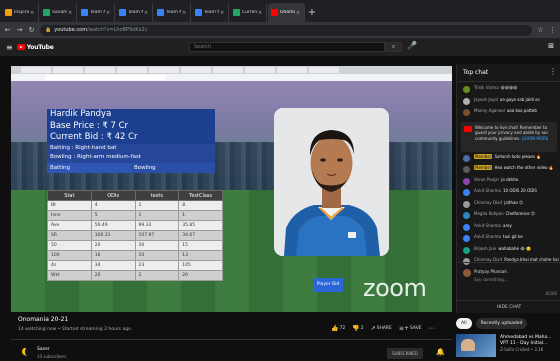 The image size is (560, 361). What do you see at coordinates (172, 12) in the screenshot?
I see `browser-tab-5: Team Number 3 - Utkarsh×` at bounding box center [172, 12].